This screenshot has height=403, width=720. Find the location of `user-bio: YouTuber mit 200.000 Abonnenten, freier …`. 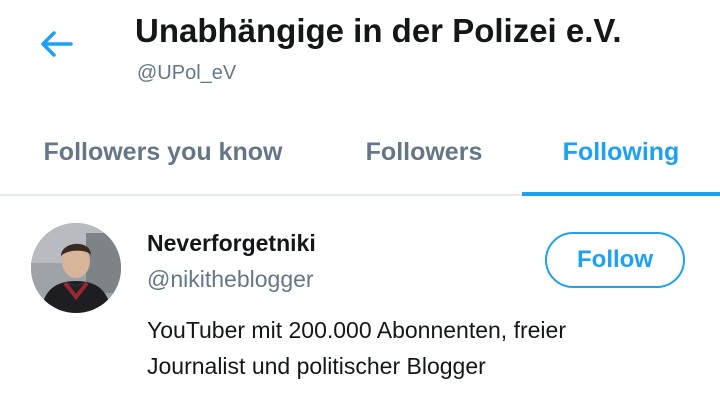

user-bio: YouTuber mit 200.000 Abonnenten, freier … is located at coordinates (427, 348).